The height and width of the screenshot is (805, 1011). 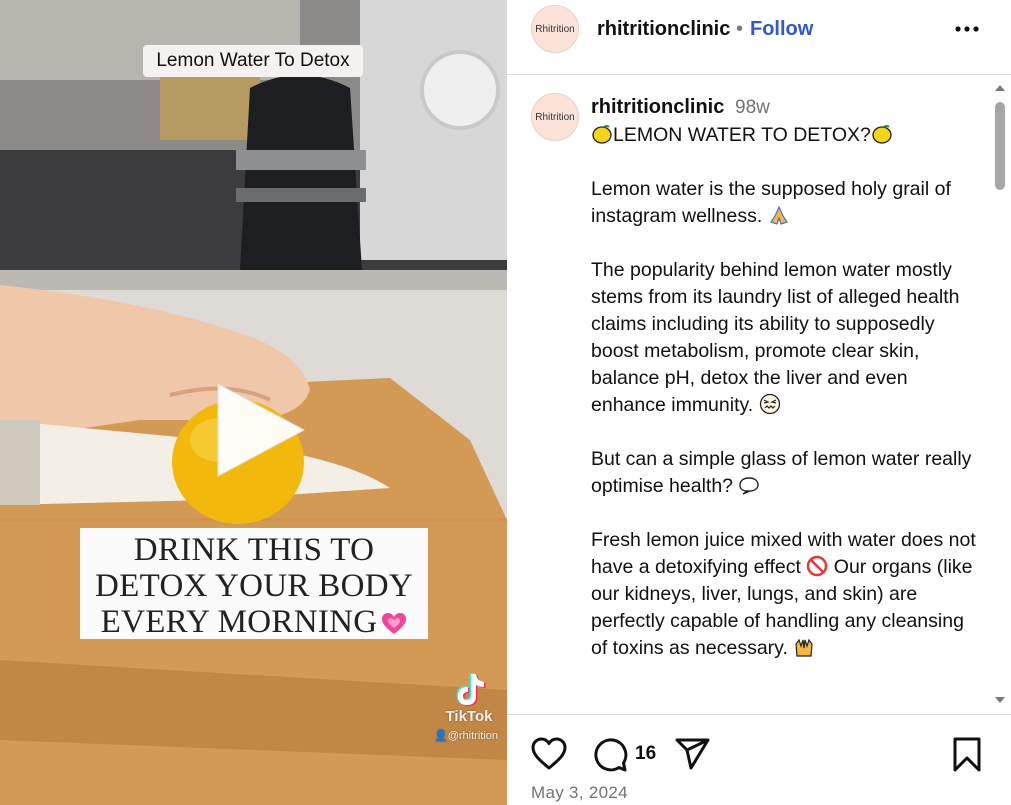 I want to click on header-username: rhitritionclinic, so click(x=663, y=29).